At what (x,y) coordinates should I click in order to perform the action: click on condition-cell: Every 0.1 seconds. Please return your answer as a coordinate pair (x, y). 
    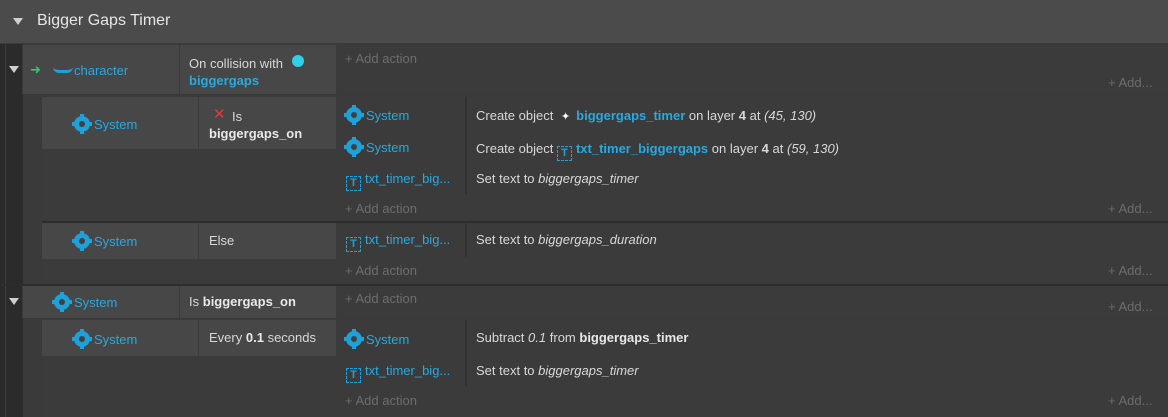
    Looking at the image, I should click on (267, 338).